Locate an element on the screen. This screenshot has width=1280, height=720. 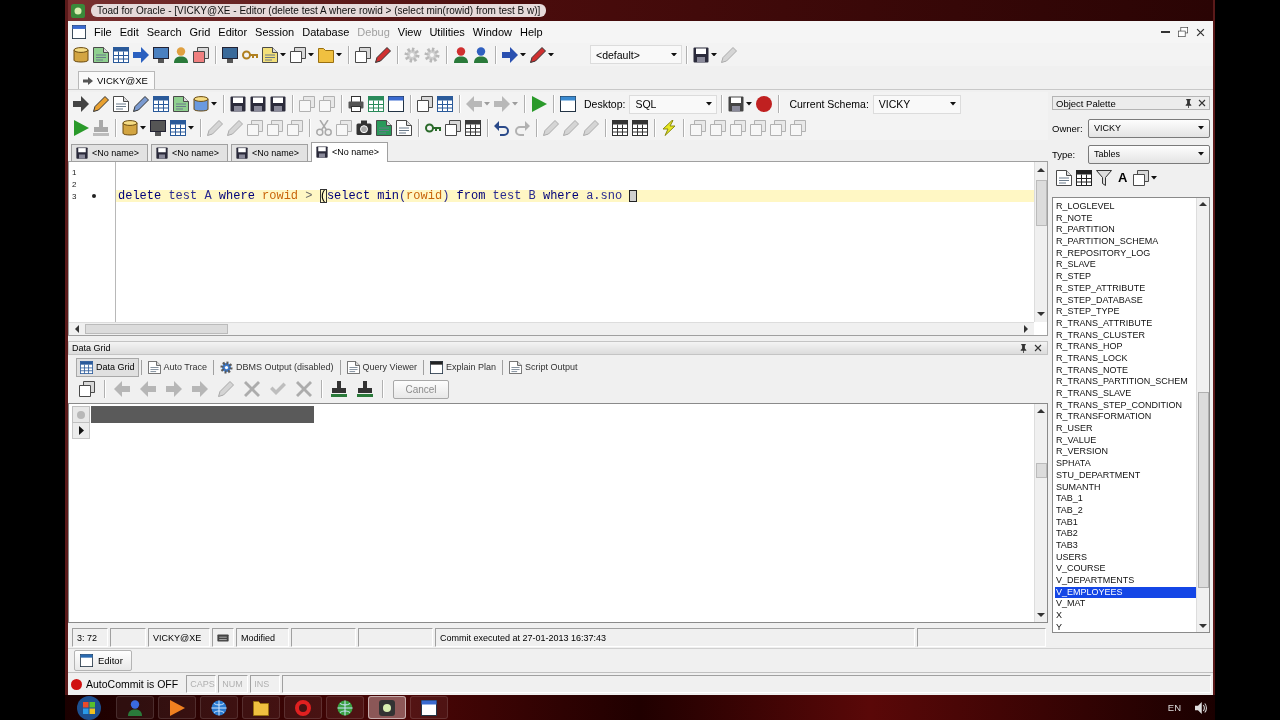
list-item: R_LOGLEVEL is located at coordinates (1125, 207).